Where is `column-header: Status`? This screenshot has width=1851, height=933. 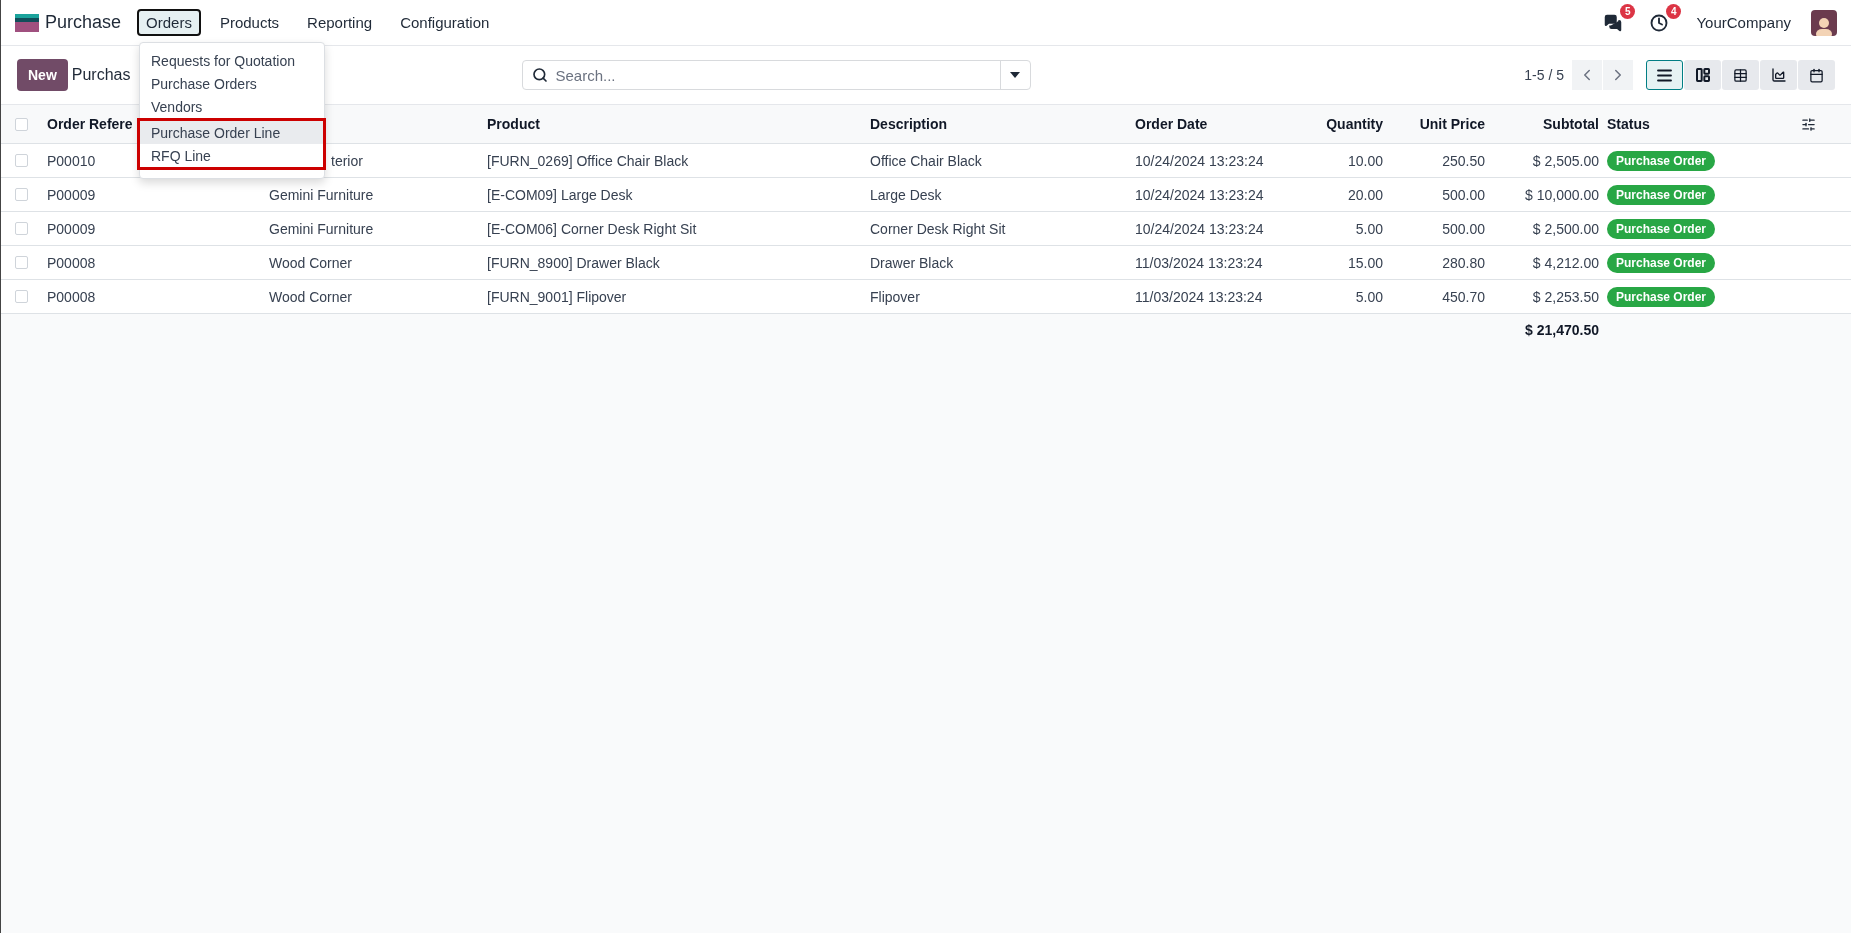 column-header: Status is located at coordinates (1628, 124).